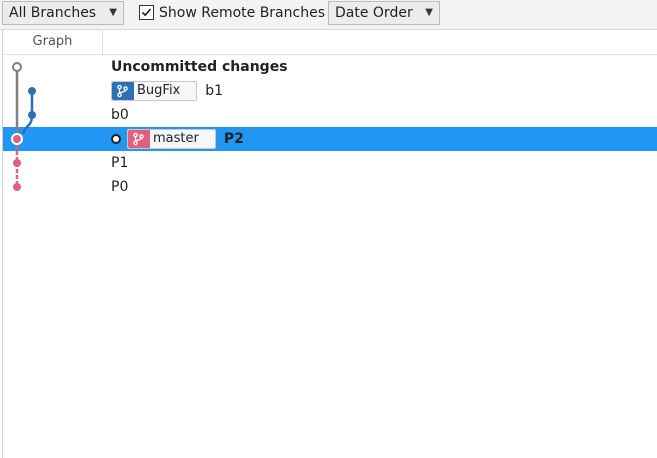  Describe the element at coordinates (17, 163) in the screenshot. I see `commit-node-p1` at that location.